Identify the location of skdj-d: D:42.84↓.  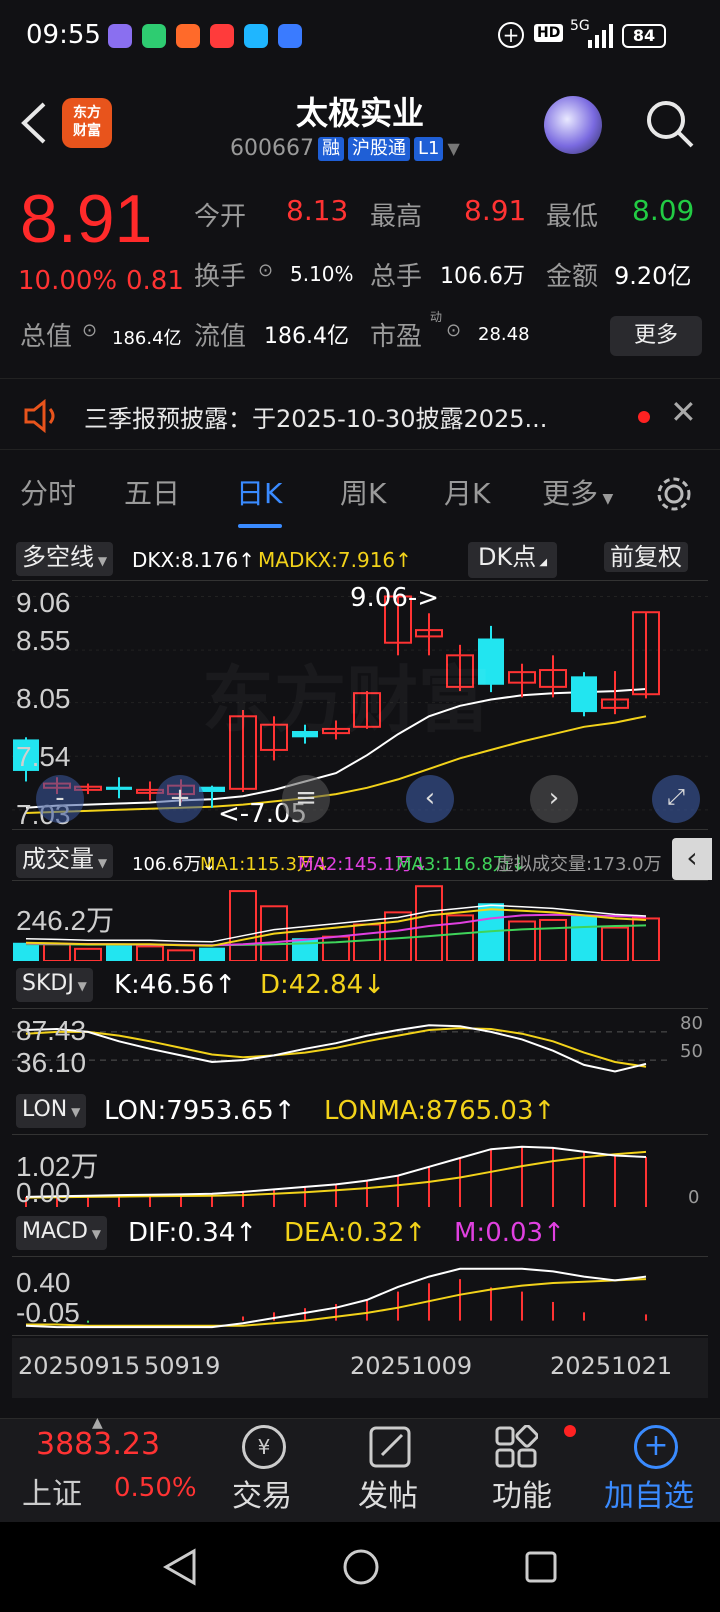
(322, 985).